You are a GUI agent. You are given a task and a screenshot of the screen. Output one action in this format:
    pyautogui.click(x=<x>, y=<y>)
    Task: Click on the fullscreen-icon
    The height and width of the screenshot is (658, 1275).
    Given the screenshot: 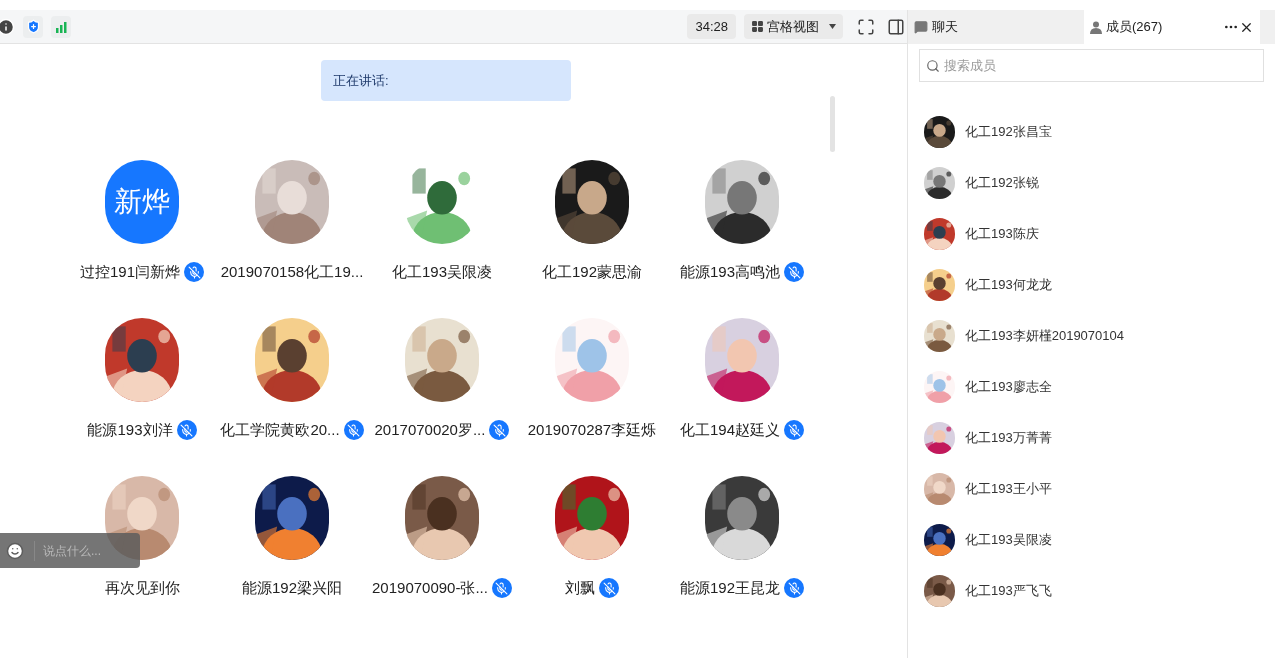 What is the action you would take?
    pyautogui.click(x=866, y=26)
    